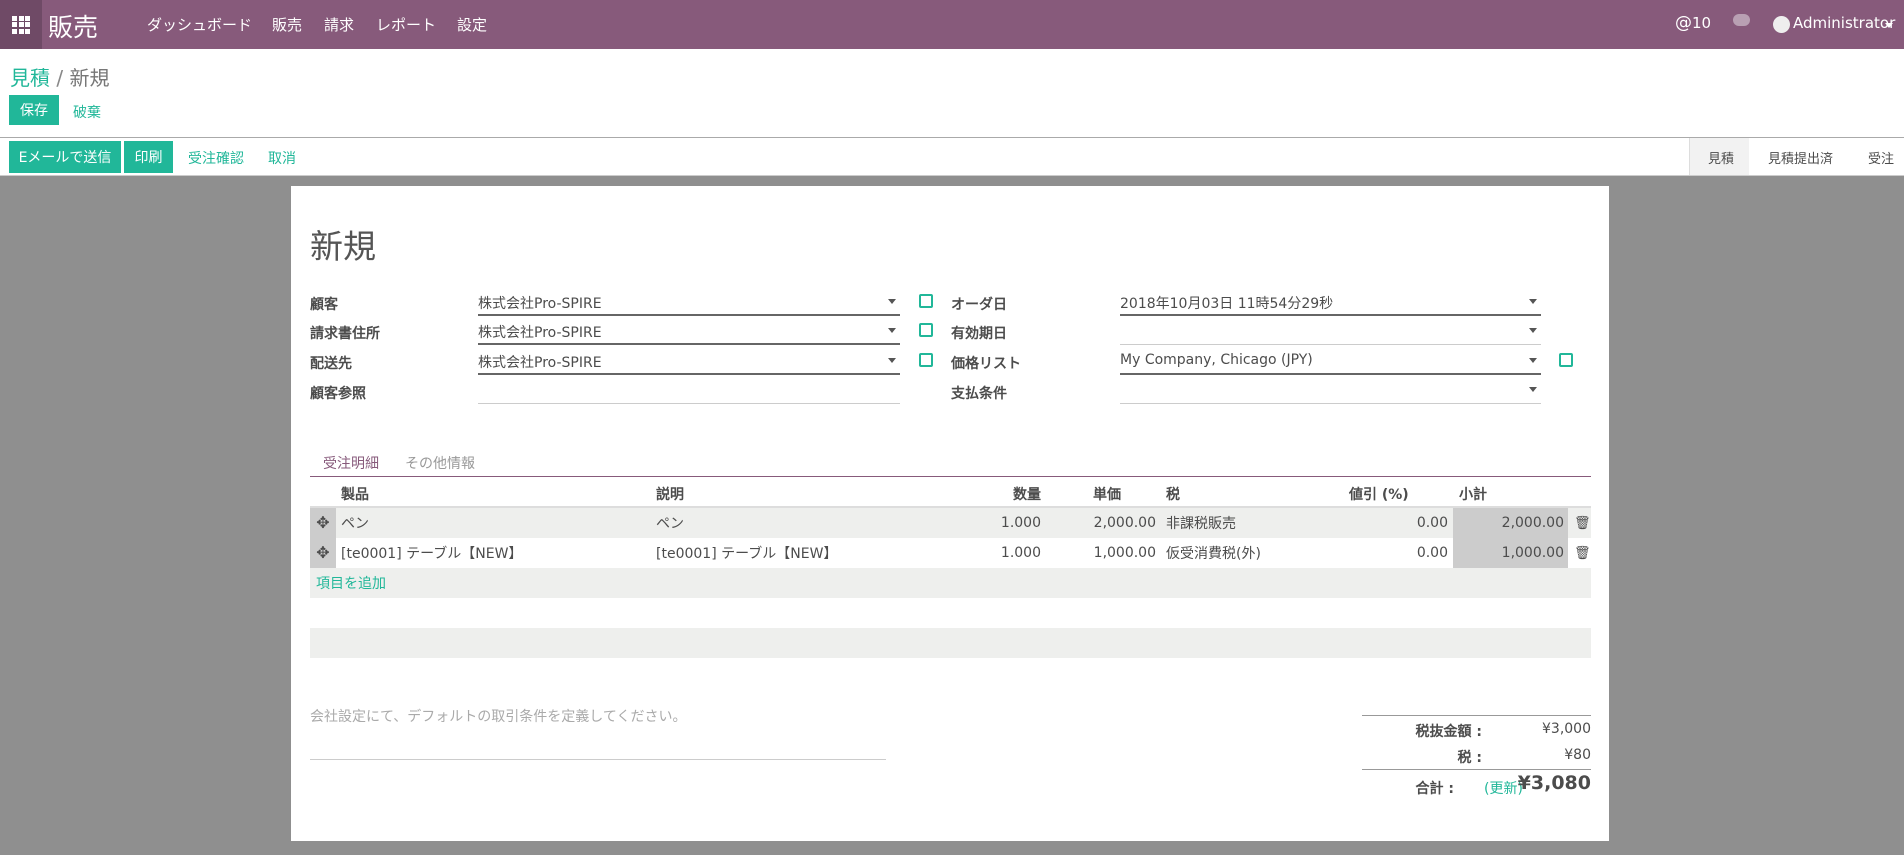  I want to click on chat-icon, so click(1741, 20).